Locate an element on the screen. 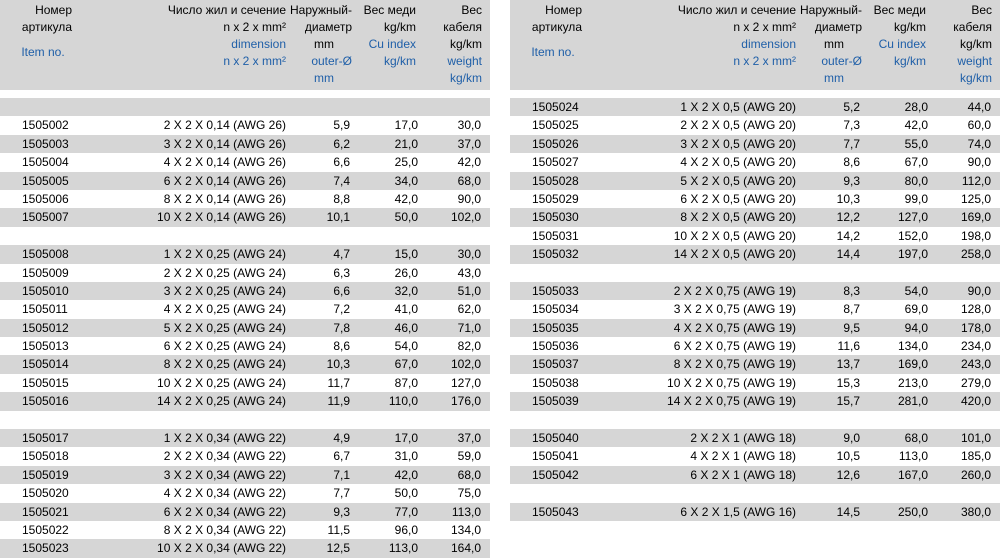 Image resolution: width=1000 pixels, height=558 pixels. cable-weight-cell: 198,0 is located at coordinates (975, 235).